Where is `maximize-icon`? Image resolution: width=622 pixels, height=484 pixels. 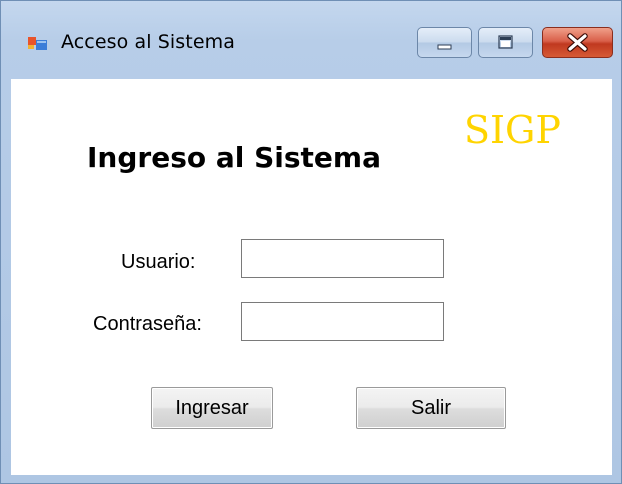
maximize-icon is located at coordinates (505, 42).